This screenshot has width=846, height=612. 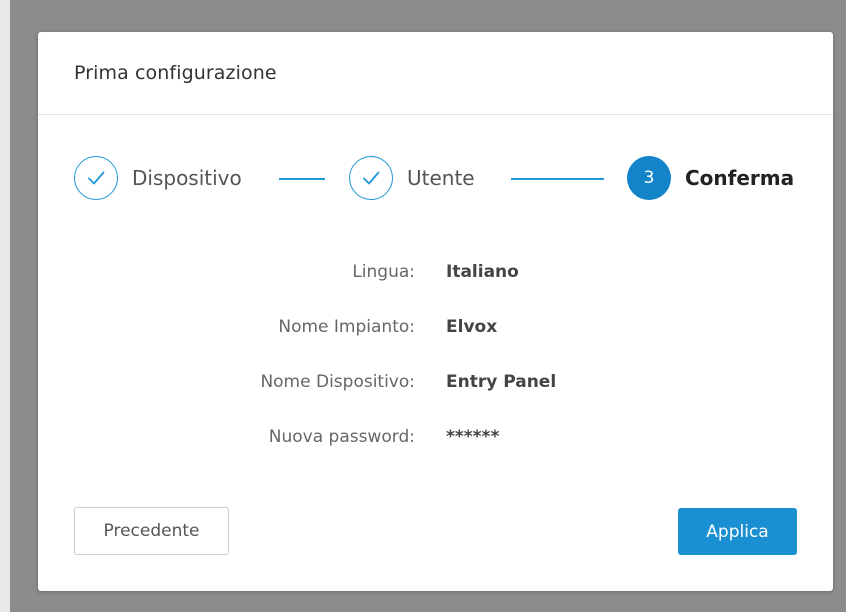 I want to click on summary-key: Nome Dispositivo:, so click(x=337, y=382).